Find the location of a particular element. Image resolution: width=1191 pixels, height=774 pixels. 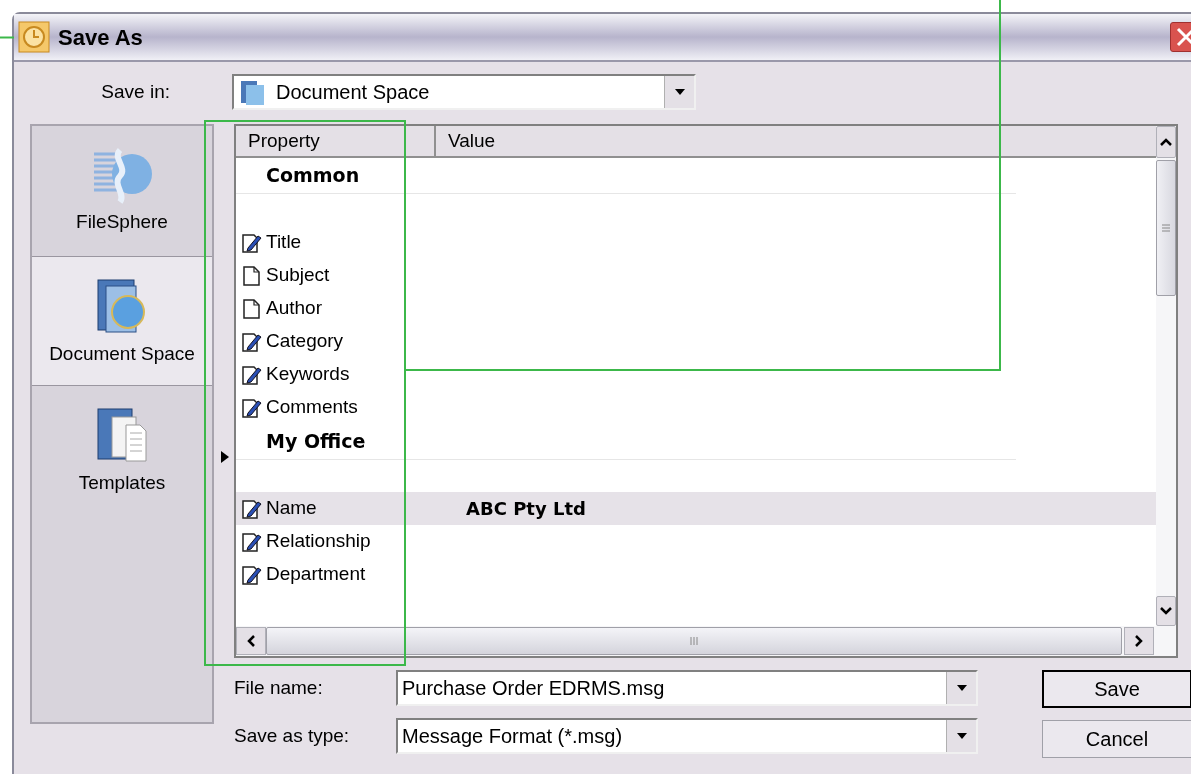

scroll-up-icon is located at coordinates (1166, 142).